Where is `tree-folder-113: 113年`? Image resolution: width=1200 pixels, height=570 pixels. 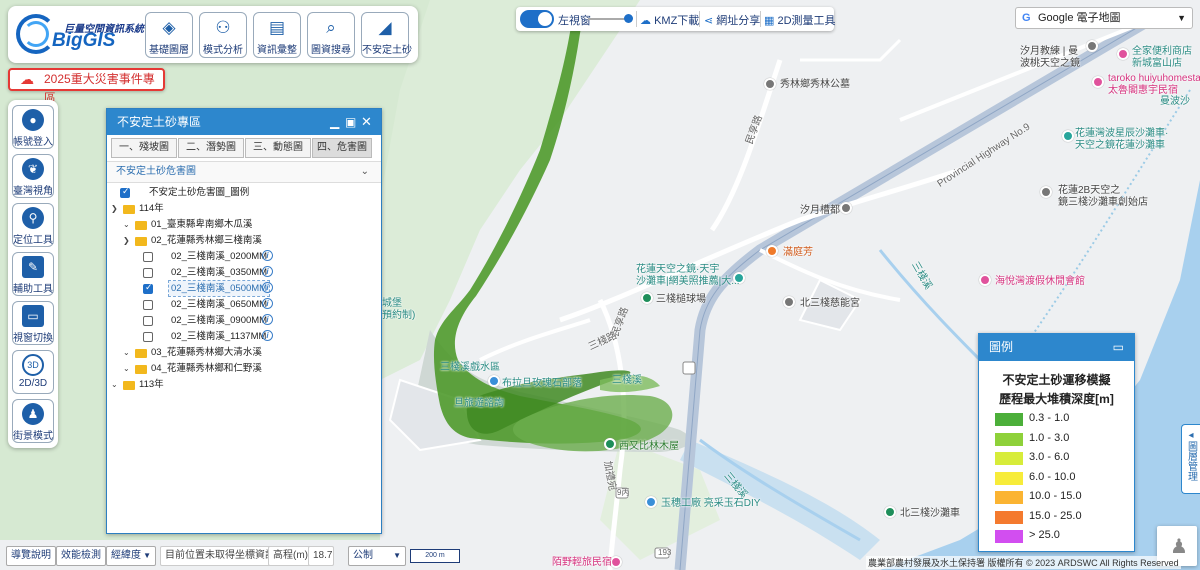 tree-folder-113: 113年 is located at coordinates (151, 384).